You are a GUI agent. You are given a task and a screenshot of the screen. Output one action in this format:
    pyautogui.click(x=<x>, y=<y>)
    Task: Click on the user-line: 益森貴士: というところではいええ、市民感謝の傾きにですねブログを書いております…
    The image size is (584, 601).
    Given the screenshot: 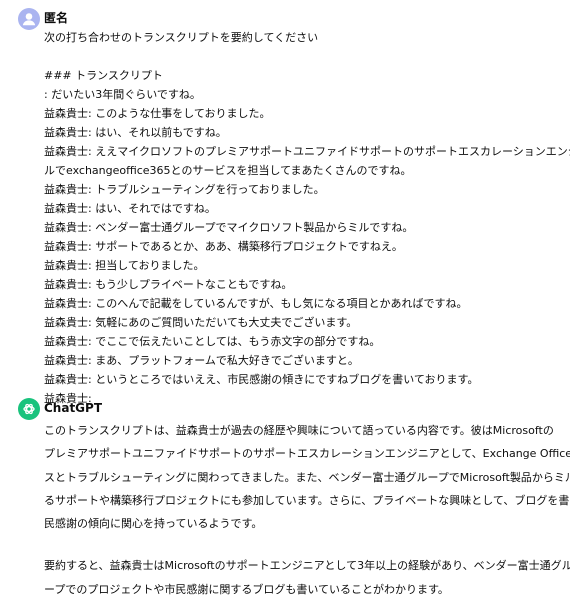 What is the action you would take?
    pyautogui.click(x=261, y=379)
    